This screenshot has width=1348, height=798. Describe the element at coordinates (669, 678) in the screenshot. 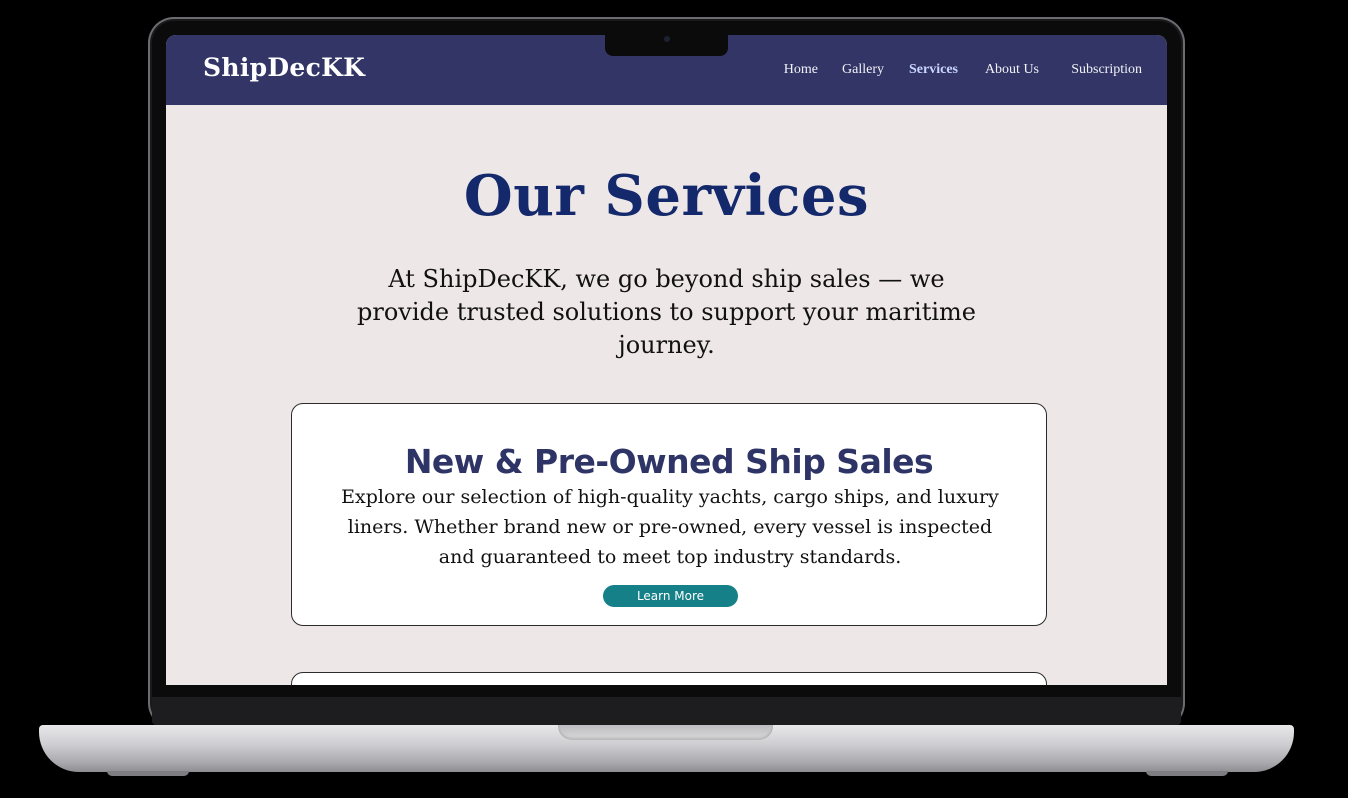

I see `service-card-next` at that location.